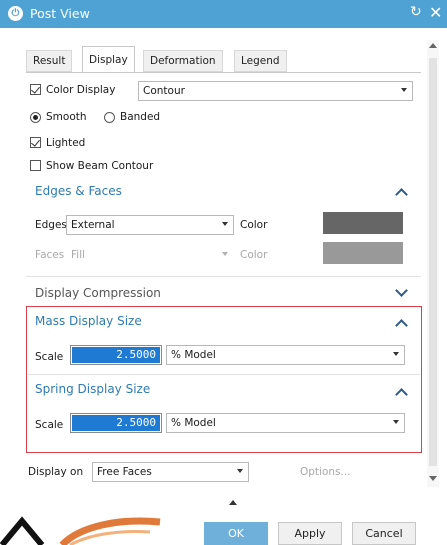 The image size is (447, 545). What do you see at coordinates (310, 533) in the screenshot?
I see `apply-button: Apply` at bounding box center [310, 533].